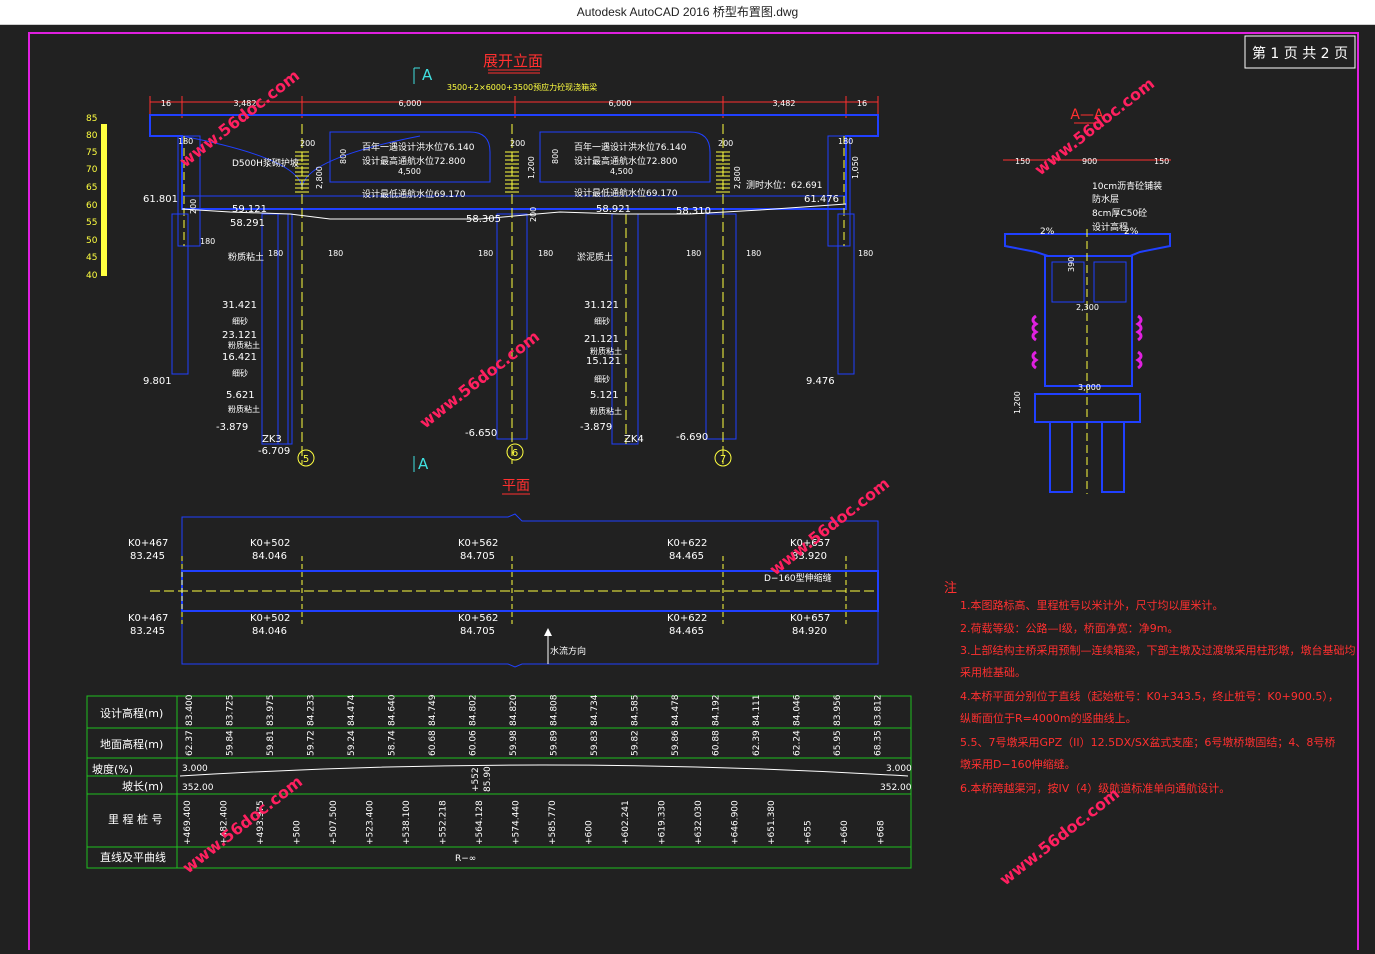 The height and width of the screenshot is (954, 1375). What do you see at coordinates (92, 136) in the screenshot?
I see `svg-text: 80` at bounding box center [92, 136].